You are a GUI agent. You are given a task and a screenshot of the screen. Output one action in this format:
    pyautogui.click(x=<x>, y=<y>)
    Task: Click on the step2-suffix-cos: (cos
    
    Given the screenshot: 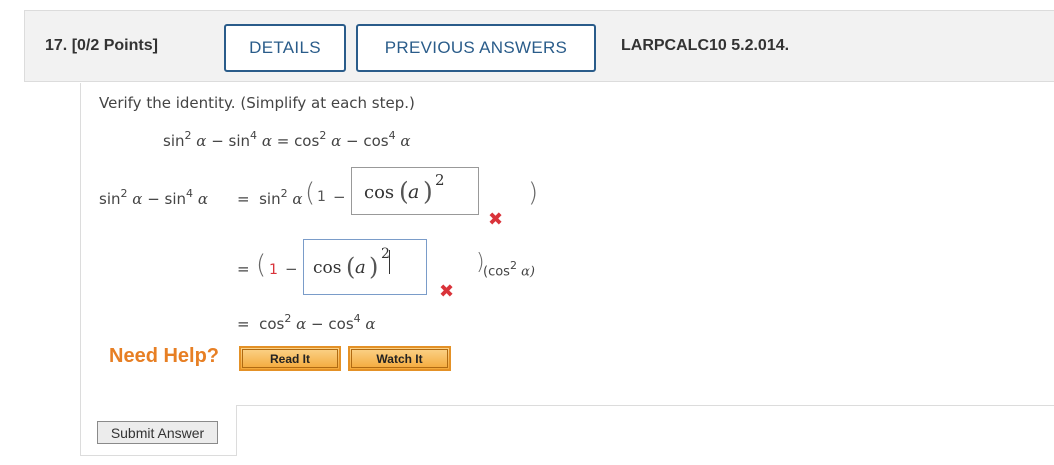 What is the action you would take?
    pyautogui.click(x=496, y=272)
    